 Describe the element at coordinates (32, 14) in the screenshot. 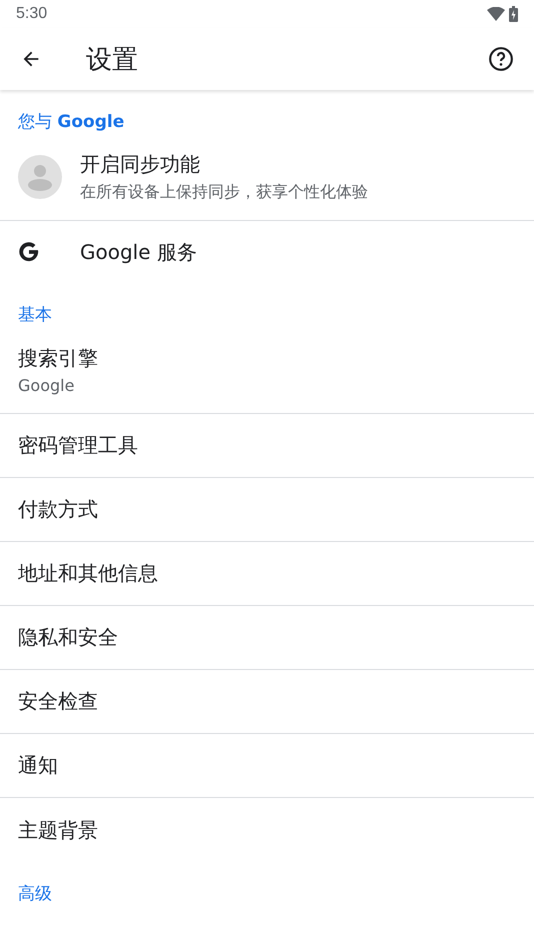

I see `status-time: 5:30` at that location.